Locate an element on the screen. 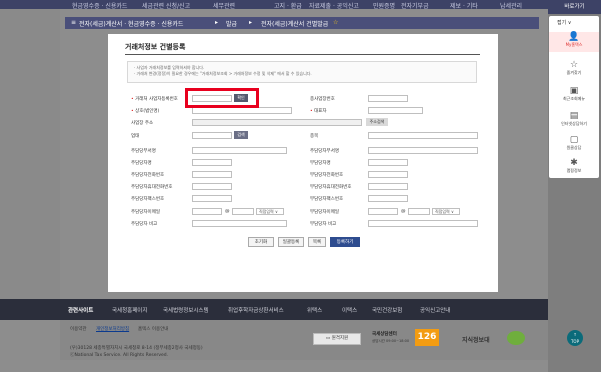 The image size is (601, 372). quick-my-hometax: 👤 My홈택스 is located at coordinates (574, 42).